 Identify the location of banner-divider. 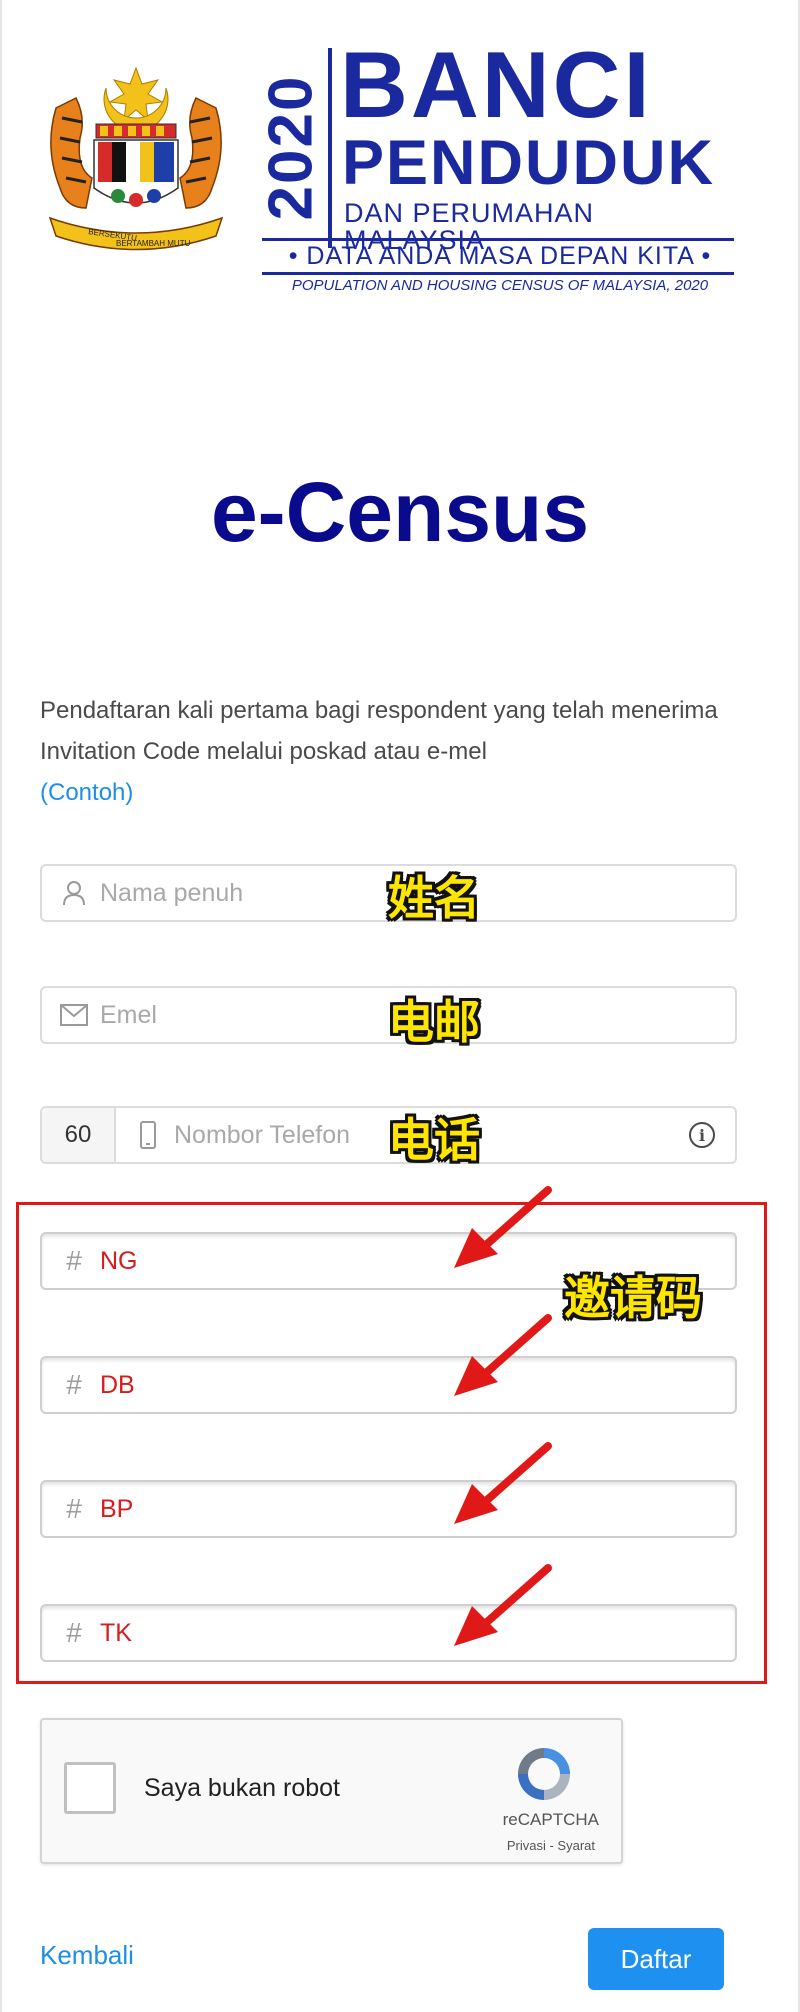
(330, 148).